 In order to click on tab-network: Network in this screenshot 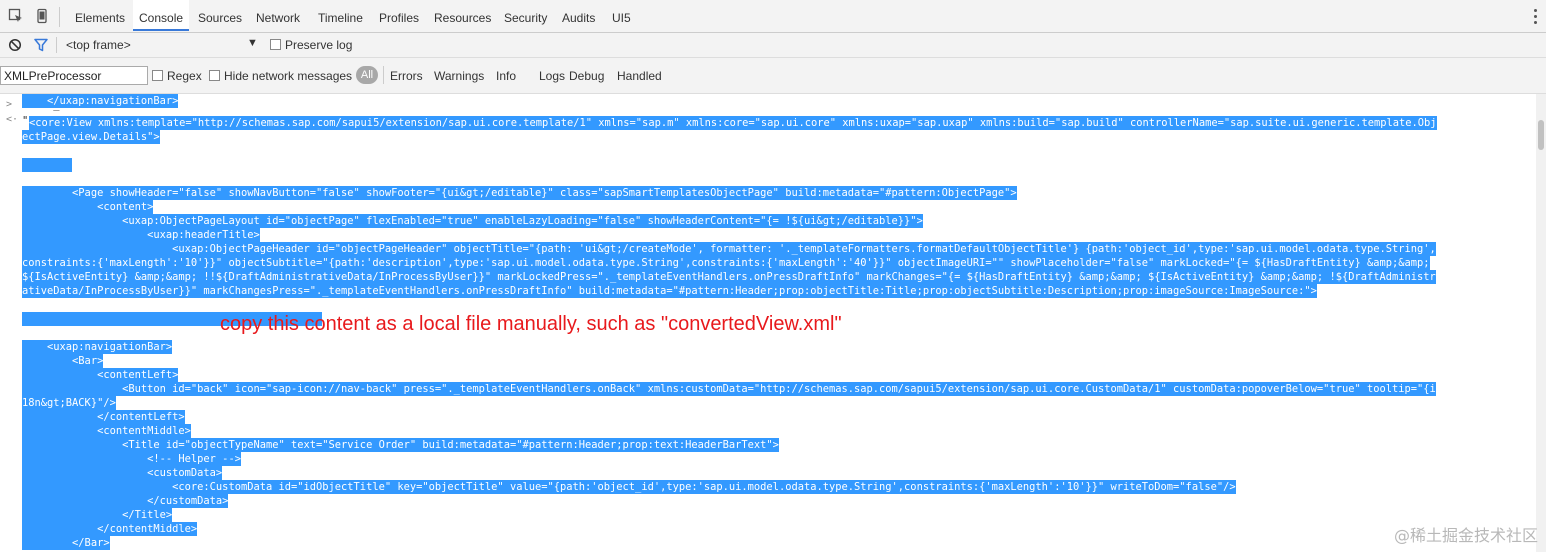, I will do `click(278, 16)`.